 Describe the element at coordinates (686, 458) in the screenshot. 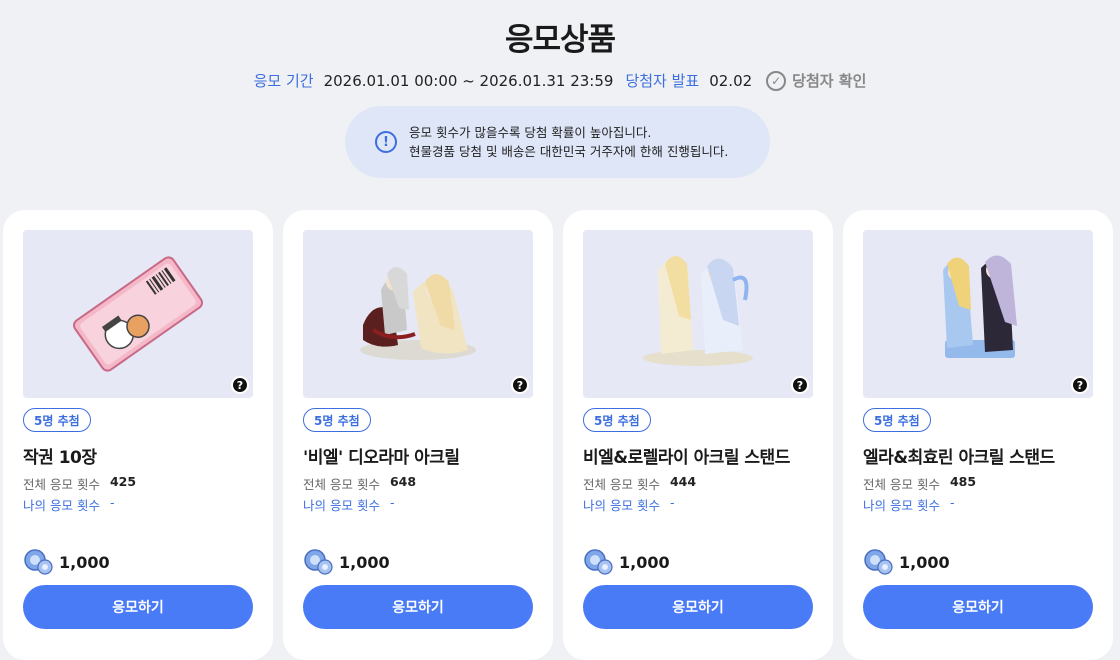

I see `product-name: 비엘&로렐라이 아크릴 스탠드` at that location.